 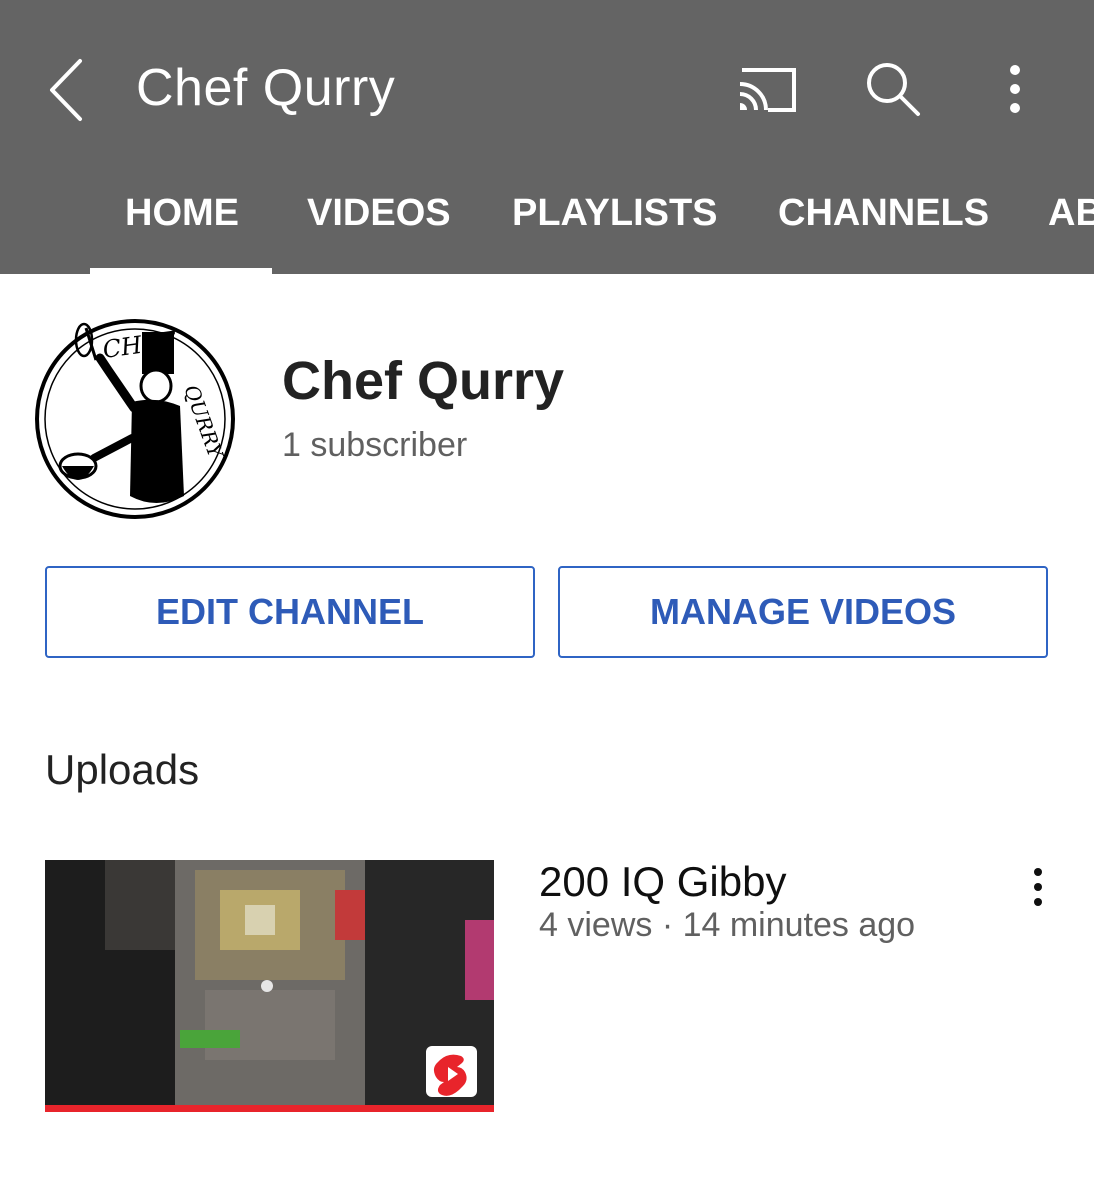 I want to click on back-button, so click(x=70, y=90).